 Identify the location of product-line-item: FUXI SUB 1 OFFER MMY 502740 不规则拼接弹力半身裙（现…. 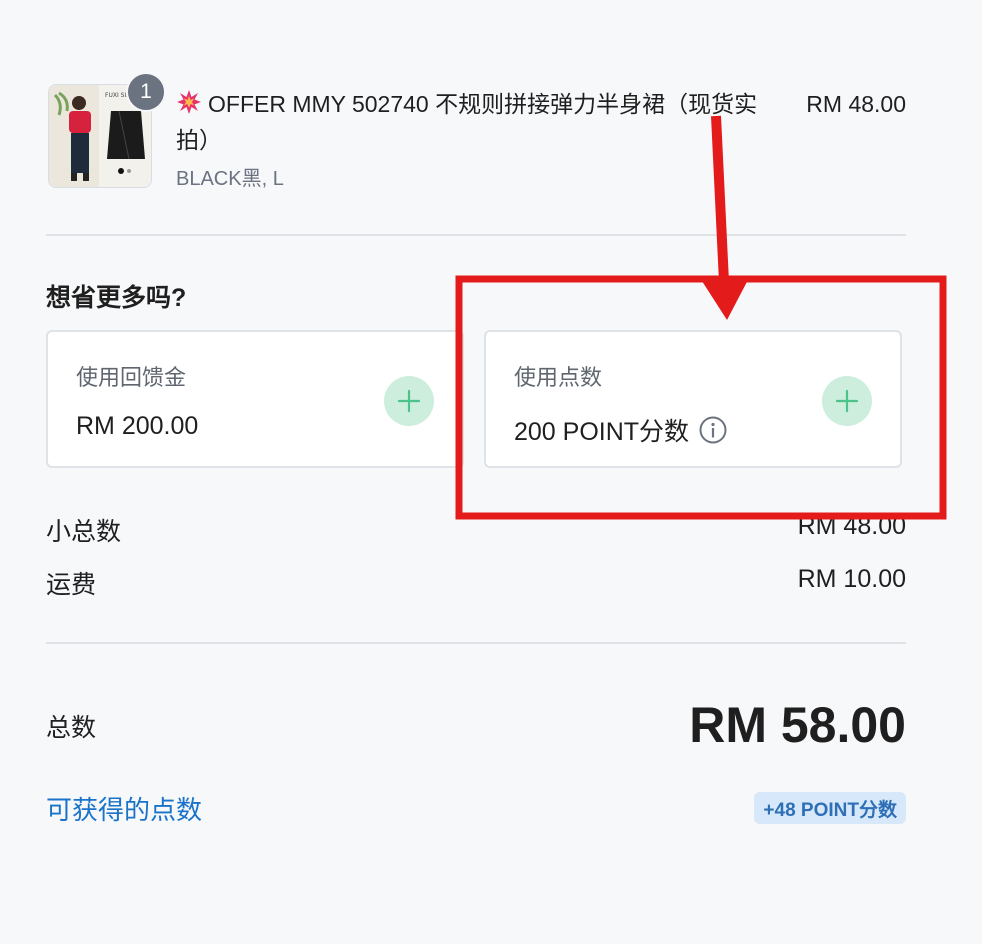
(476, 132).